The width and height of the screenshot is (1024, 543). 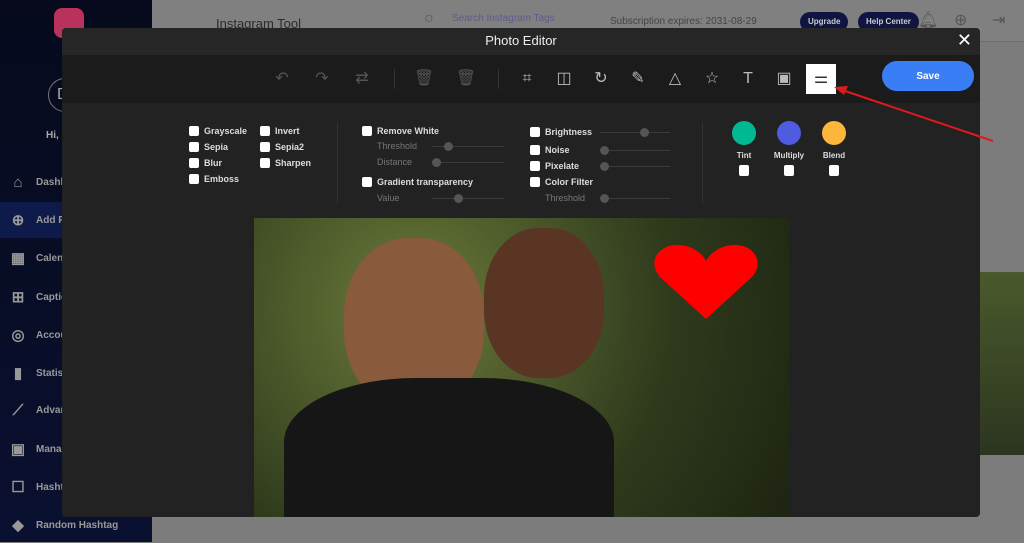 What do you see at coordinates (50, 258) in the screenshot?
I see `sidebar-item-label: Calen` at bounding box center [50, 258].